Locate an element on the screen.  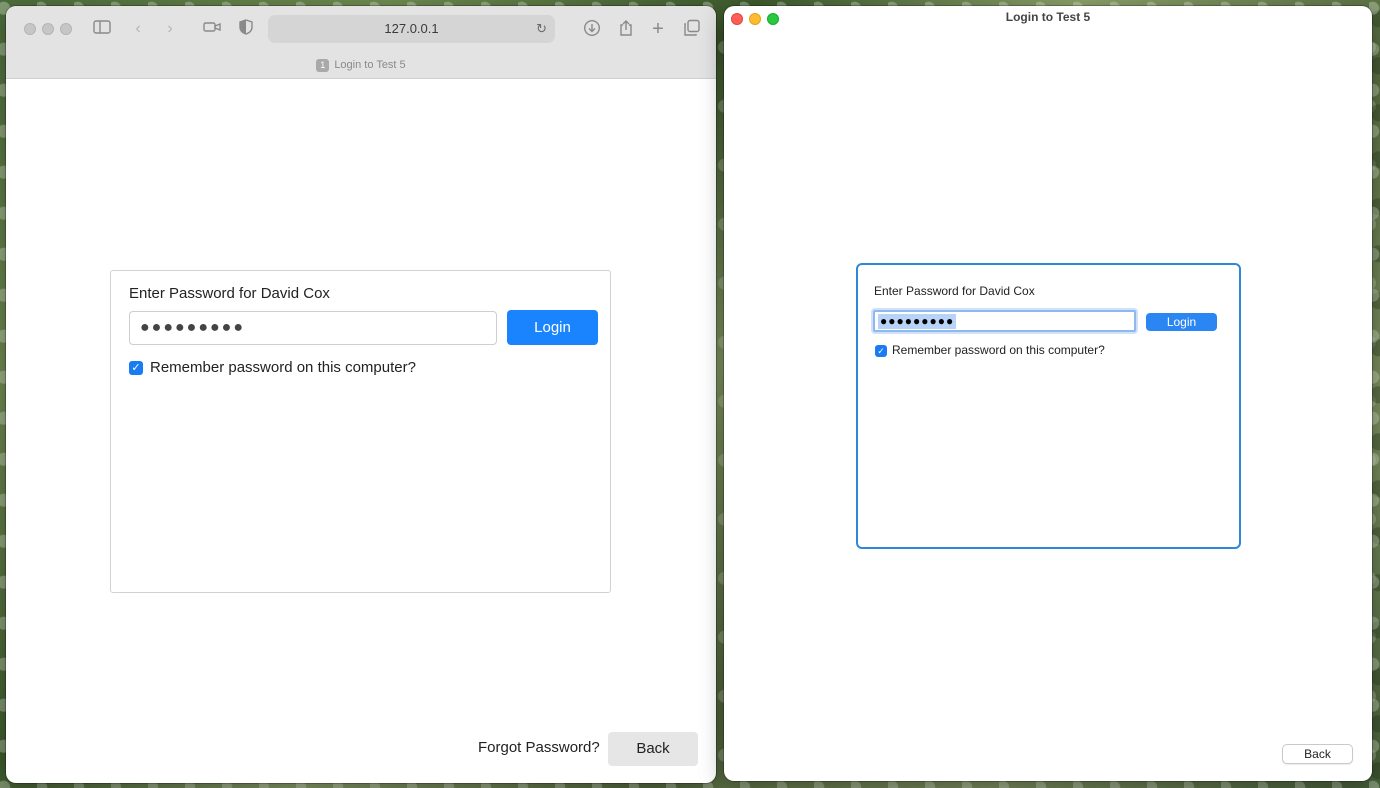
password-value-selected: ●●●●●●●●● is located at coordinates (917, 321).